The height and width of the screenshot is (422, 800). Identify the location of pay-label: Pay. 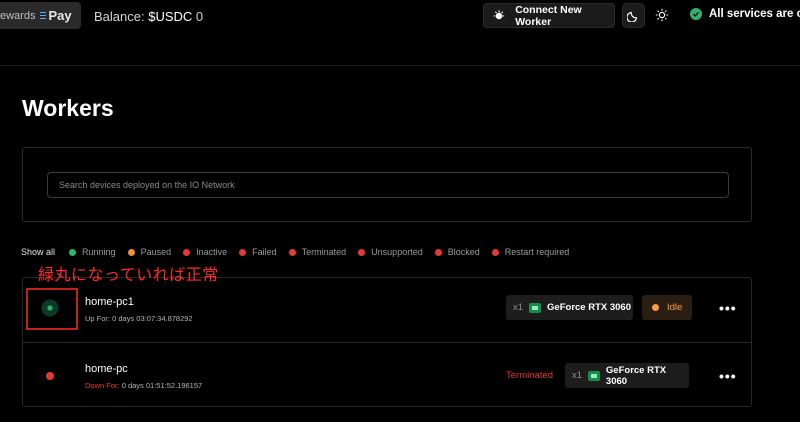
(60, 15).